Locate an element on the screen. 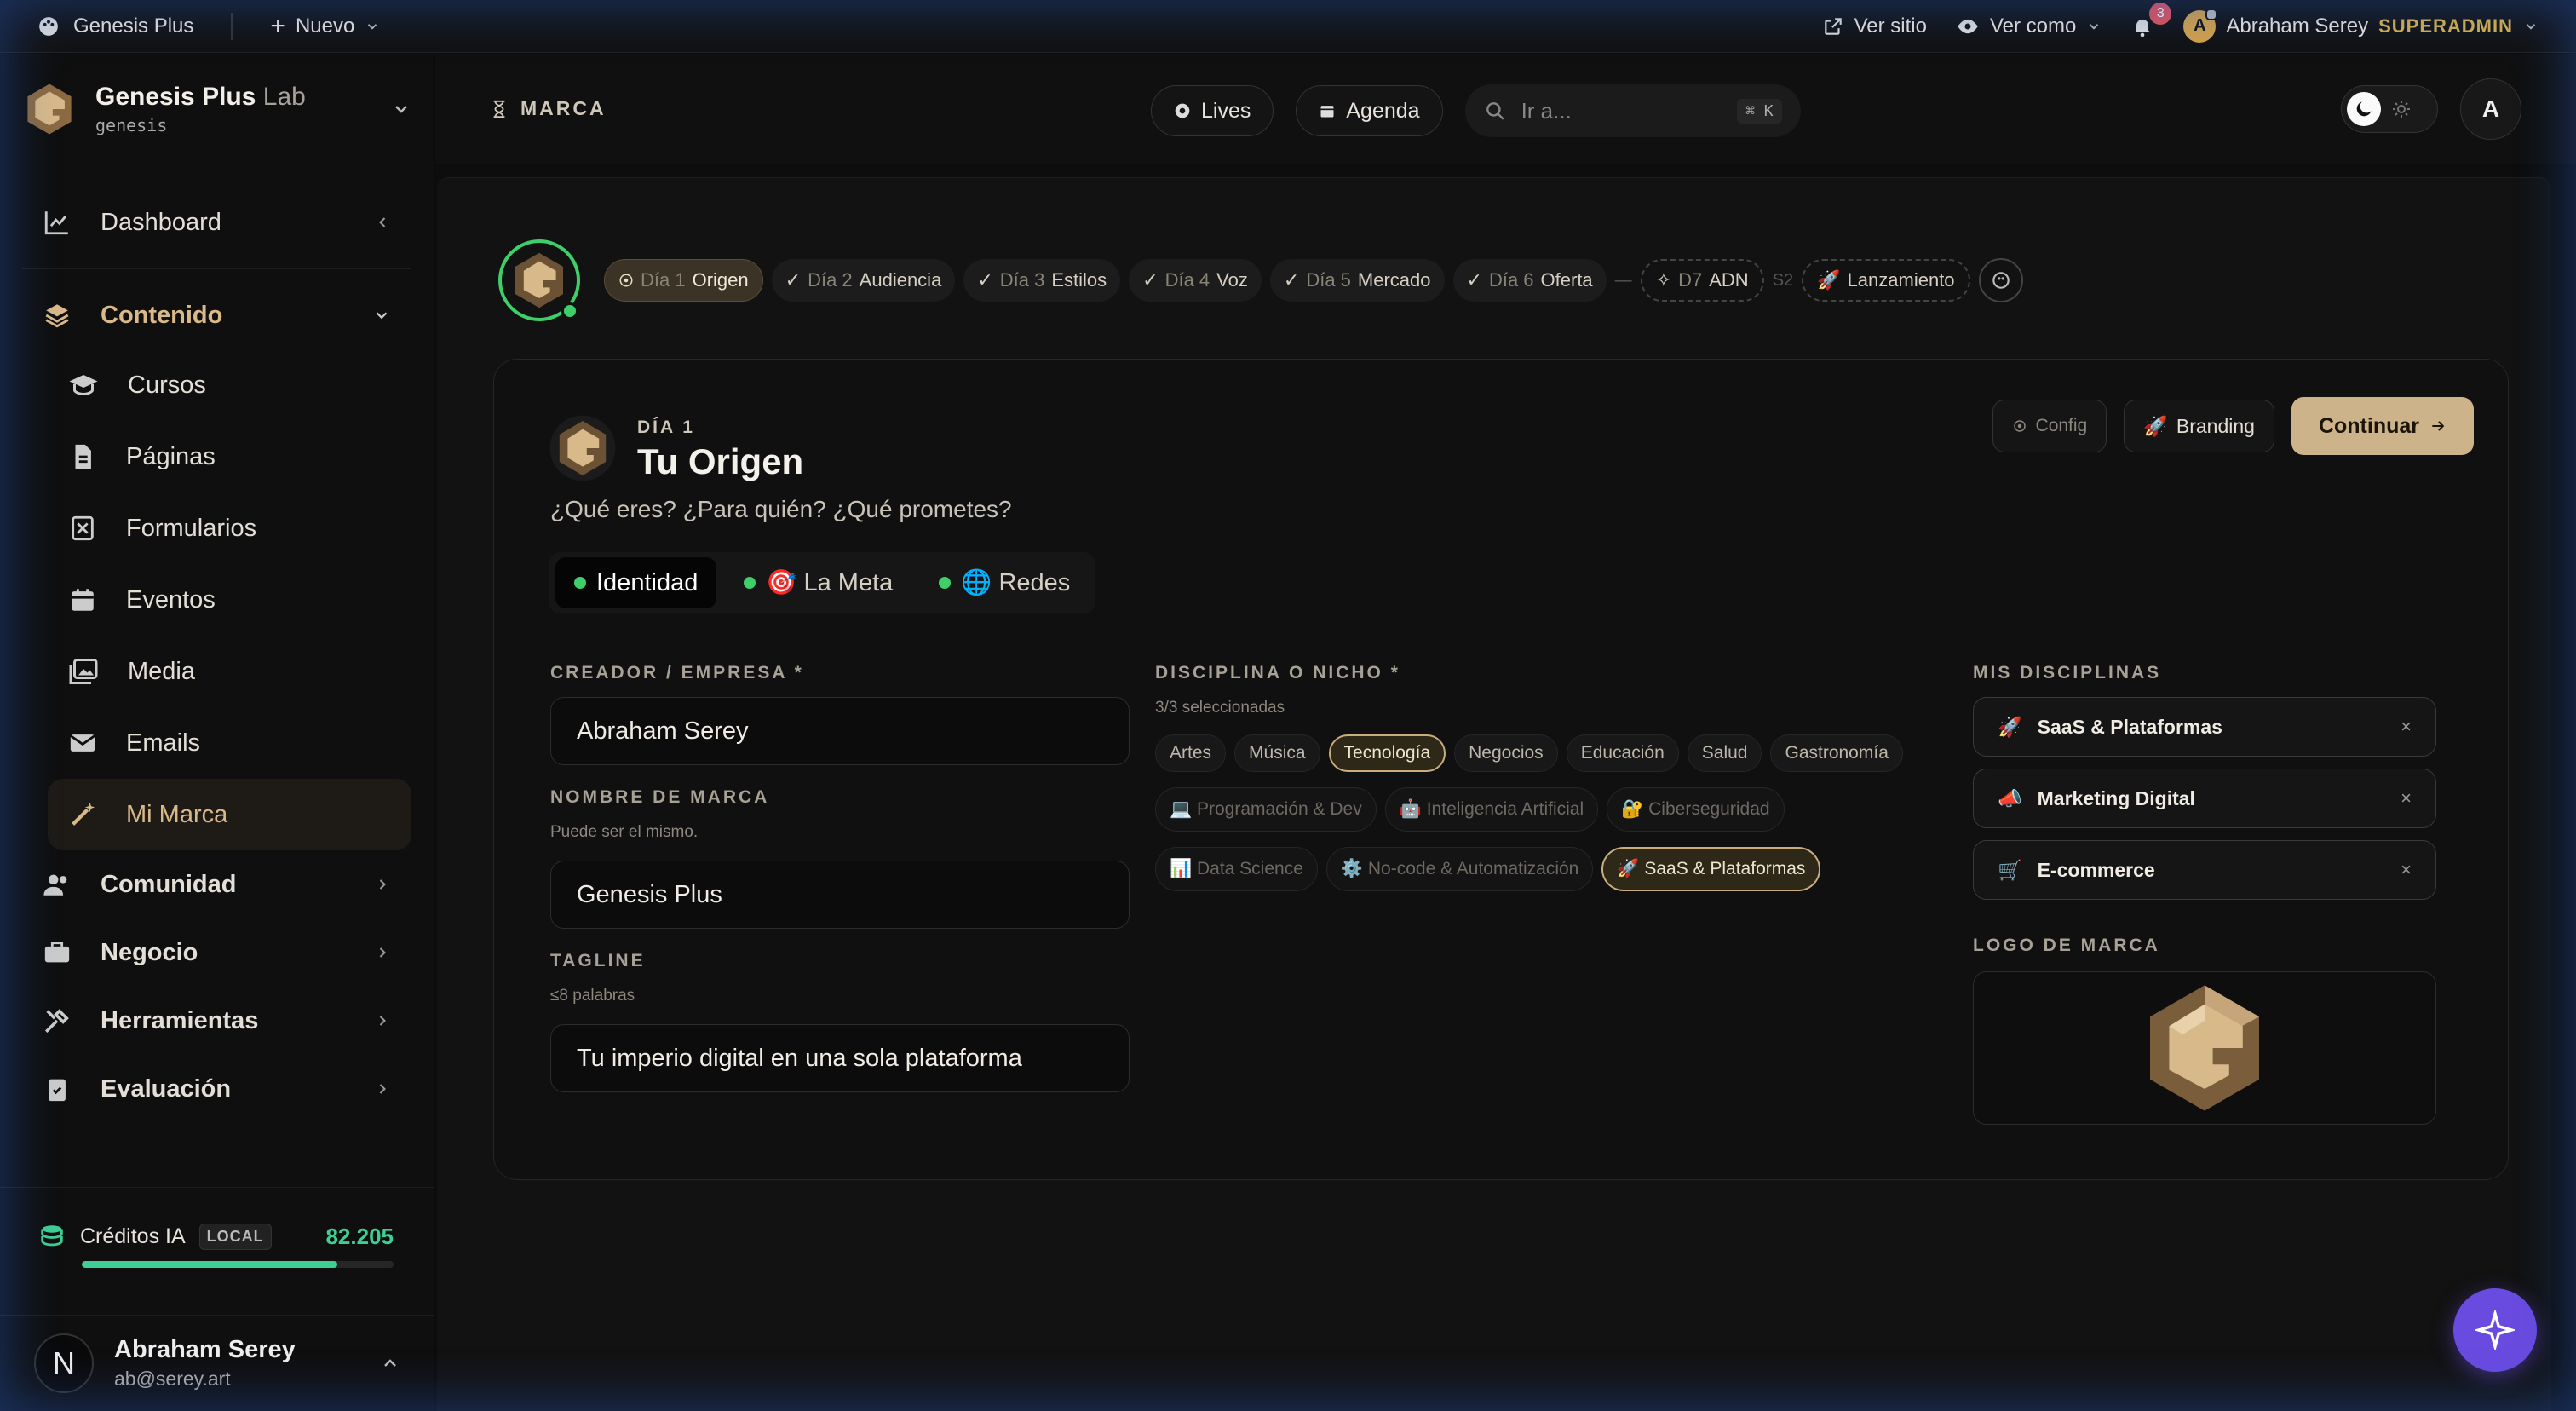  sidebar-item-dashboard: Dashboard is located at coordinates (217, 222).